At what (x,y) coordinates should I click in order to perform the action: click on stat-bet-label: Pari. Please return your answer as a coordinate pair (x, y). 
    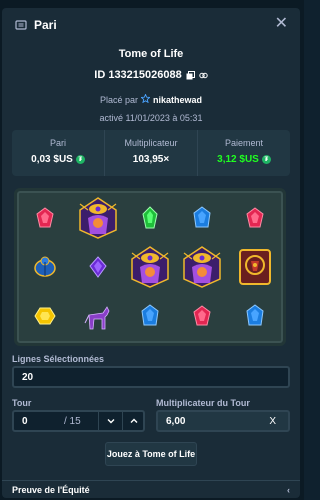
    Looking at the image, I should click on (57, 143).